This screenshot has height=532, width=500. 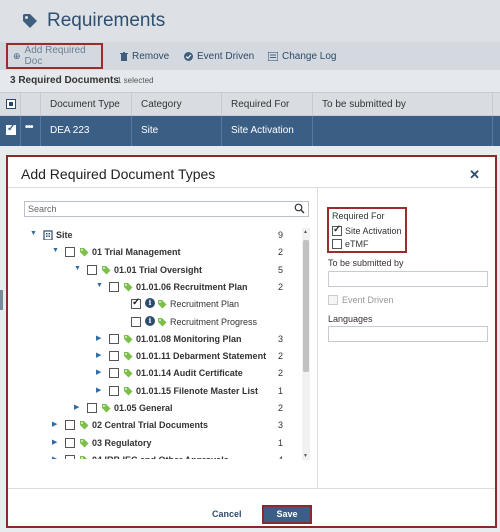 What do you see at coordinates (280, 269) in the screenshot?
I see `tree-node-count: 5` at bounding box center [280, 269].